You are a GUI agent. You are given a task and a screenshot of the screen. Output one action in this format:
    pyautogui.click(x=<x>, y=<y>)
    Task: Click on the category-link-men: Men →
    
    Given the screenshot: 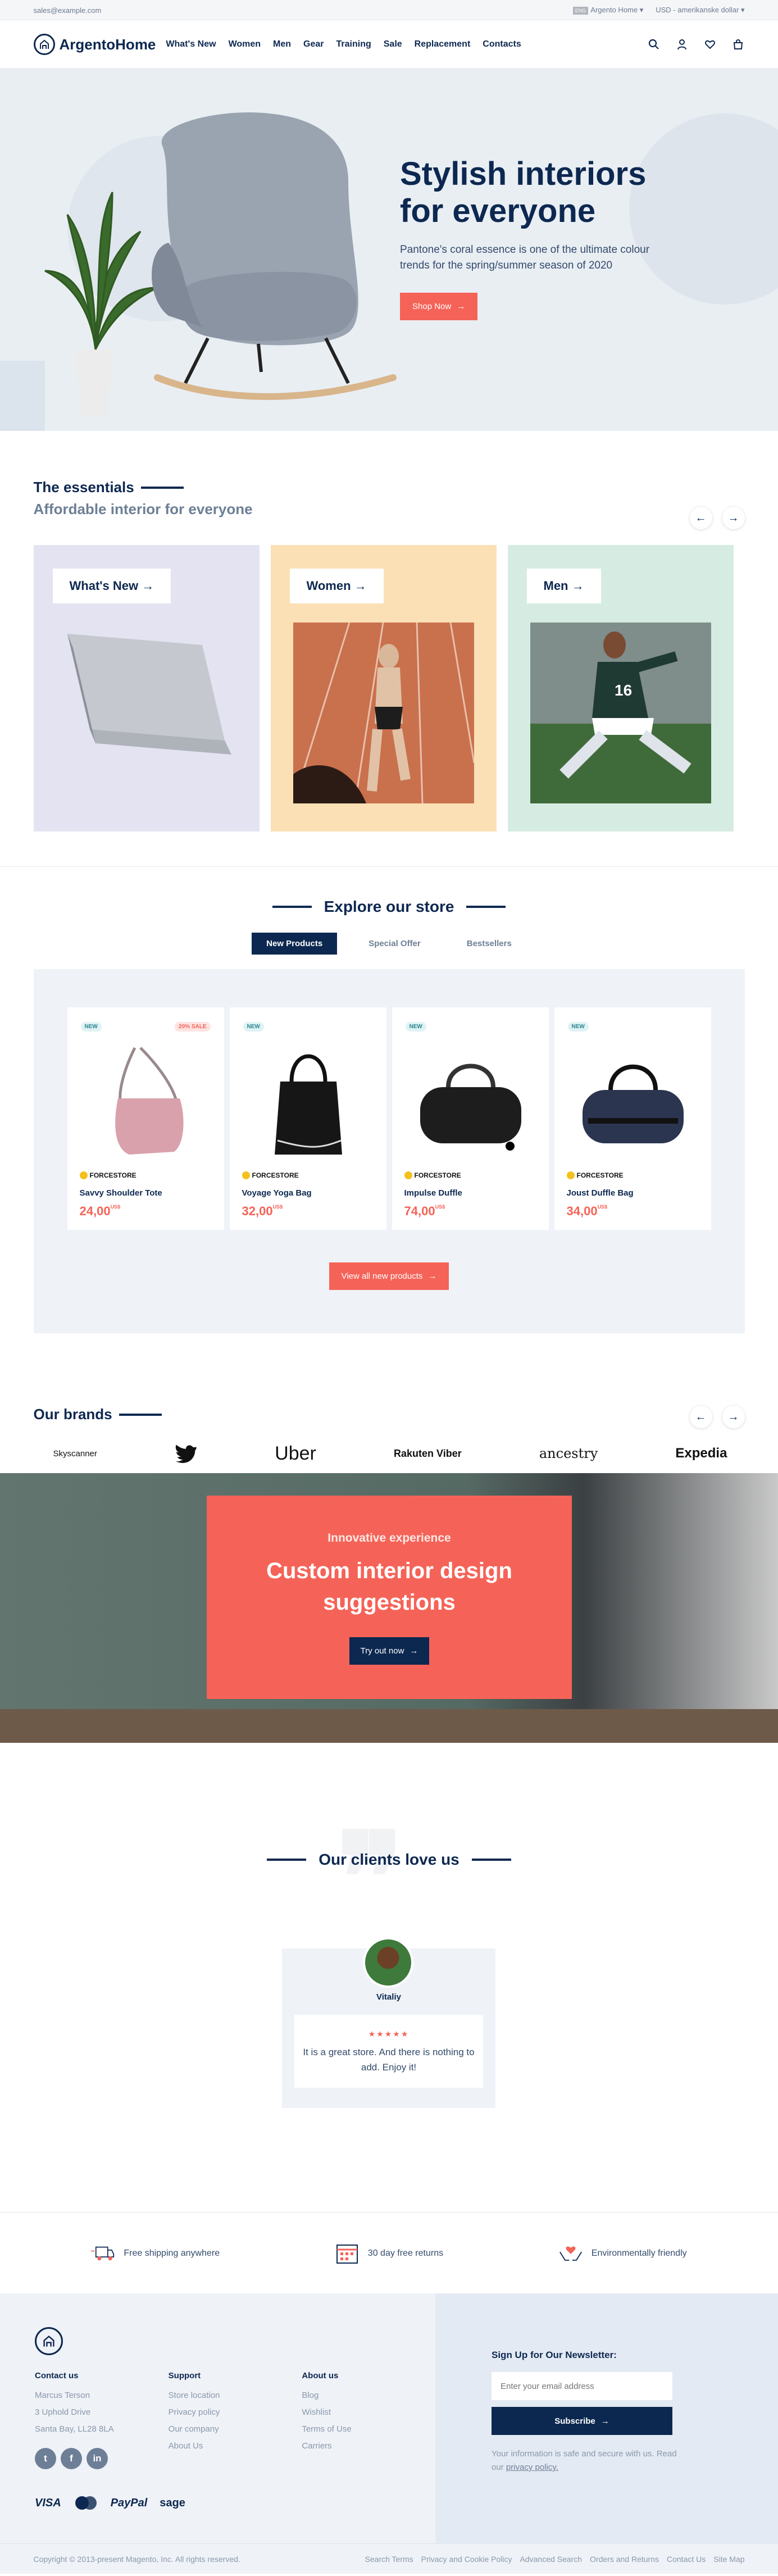 What is the action you would take?
    pyautogui.click(x=563, y=586)
    